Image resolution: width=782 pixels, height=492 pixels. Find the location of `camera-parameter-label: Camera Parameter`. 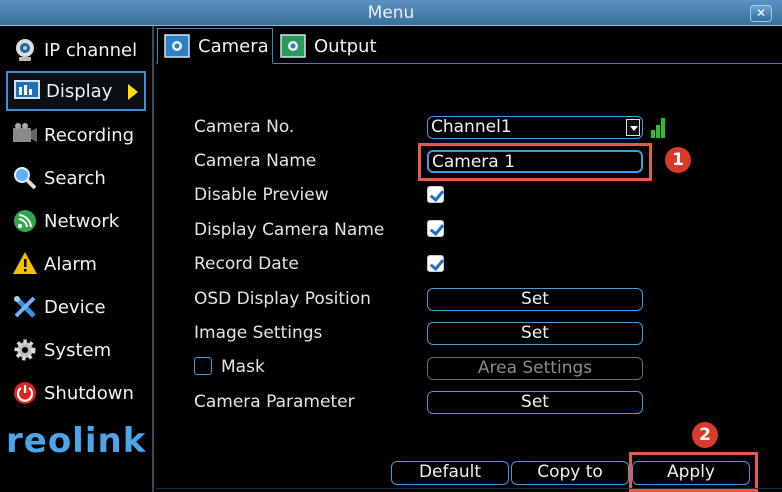

camera-parameter-label: Camera Parameter is located at coordinates (274, 402).